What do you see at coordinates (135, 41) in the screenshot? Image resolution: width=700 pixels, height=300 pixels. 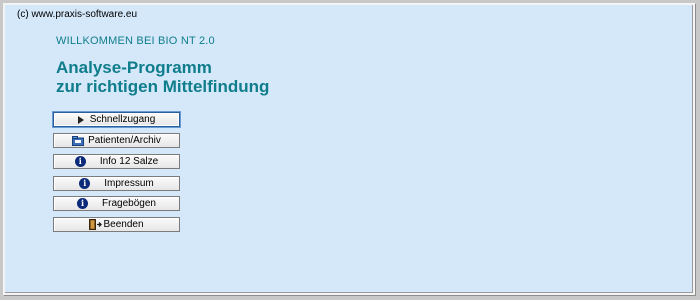 I see `welcome-heading: WILLKOMMEN BEI BIO NT 2.0` at bounding box center [135, 41].